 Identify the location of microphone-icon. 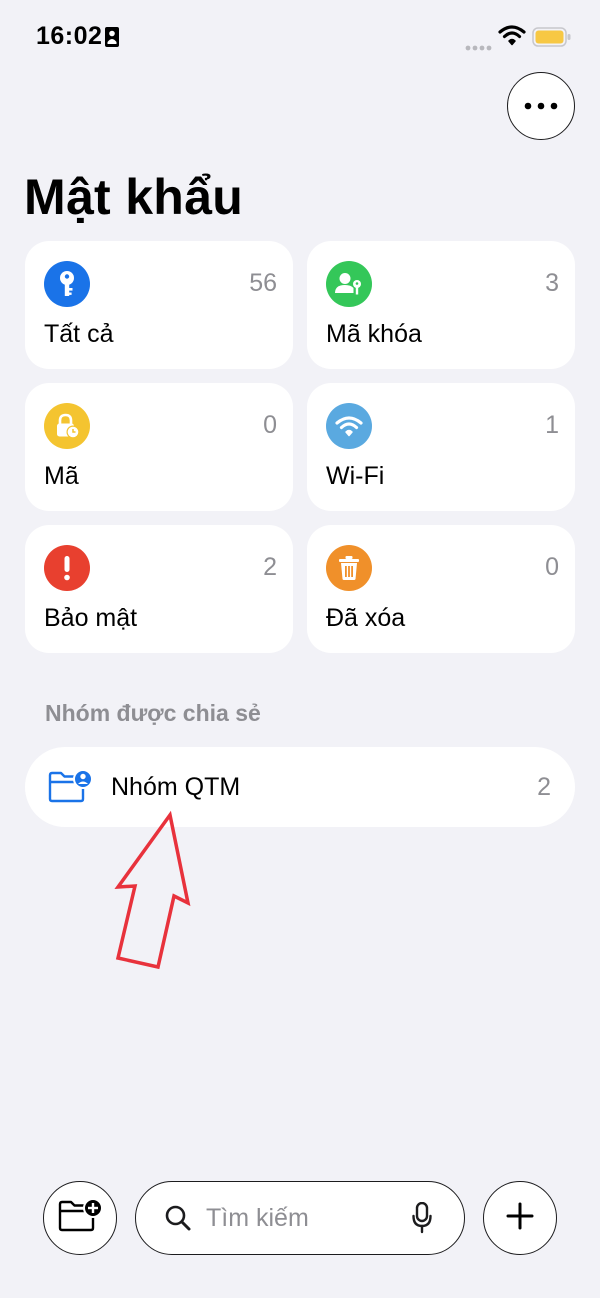
(422, 1220).